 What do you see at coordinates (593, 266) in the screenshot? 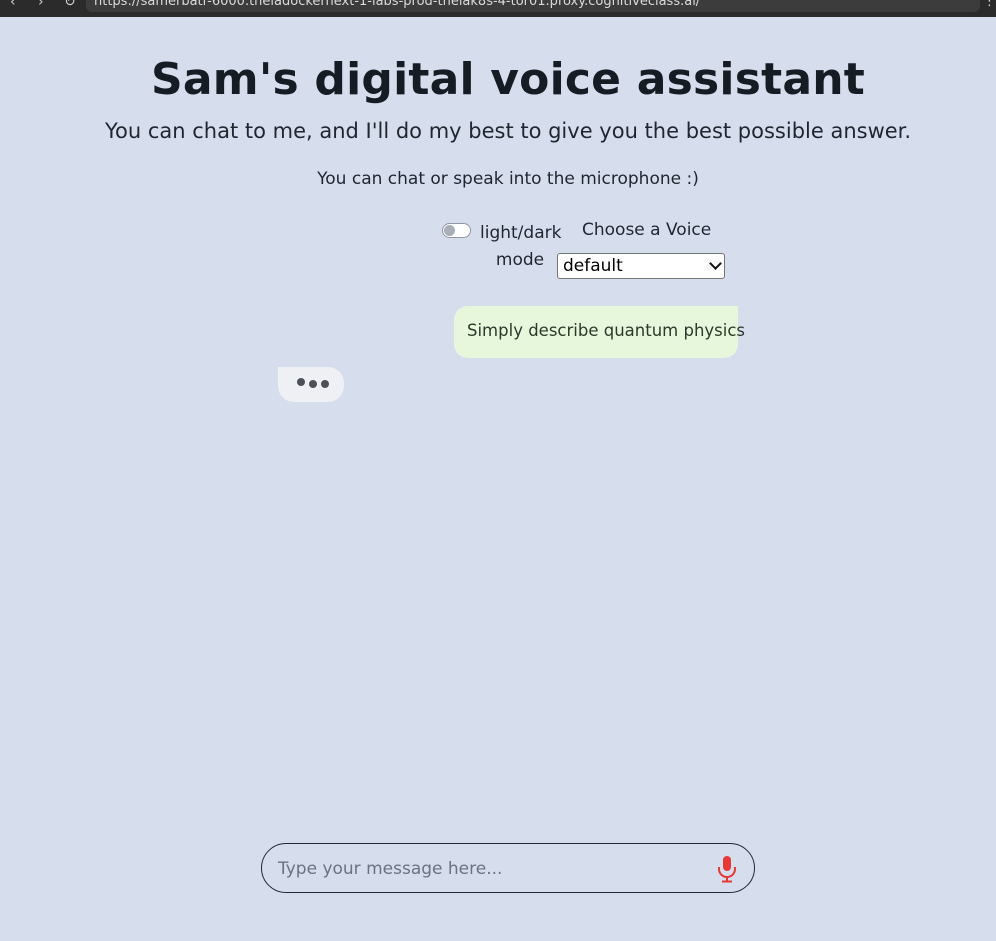
I see `voice-select-value: default` at bounding box center [593, 266].